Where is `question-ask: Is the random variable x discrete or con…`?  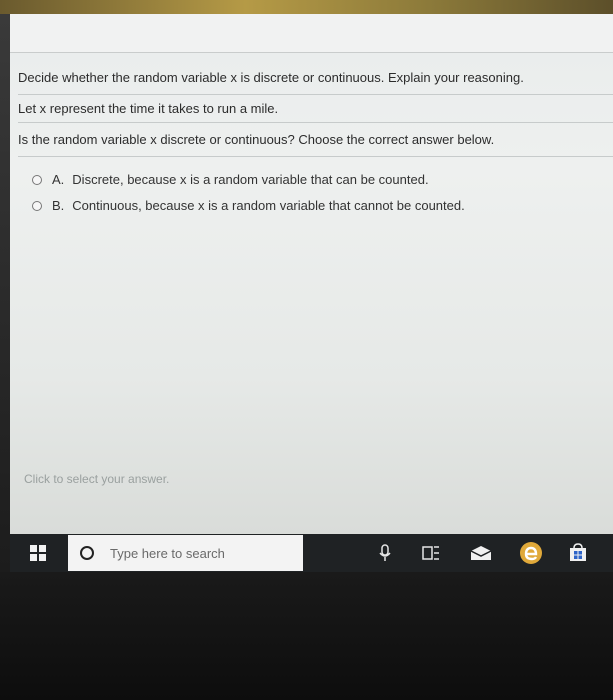
question-ask: Is the random variable x discrete or con… is located at coordinates (256, 139).